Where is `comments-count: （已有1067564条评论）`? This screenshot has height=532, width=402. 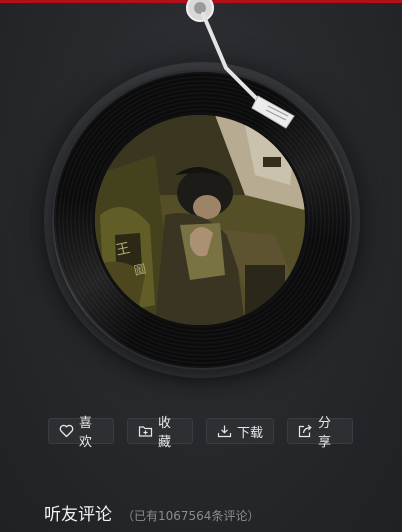
comments-count: （已有1067564条评论） is located at coordinates (191, 516).